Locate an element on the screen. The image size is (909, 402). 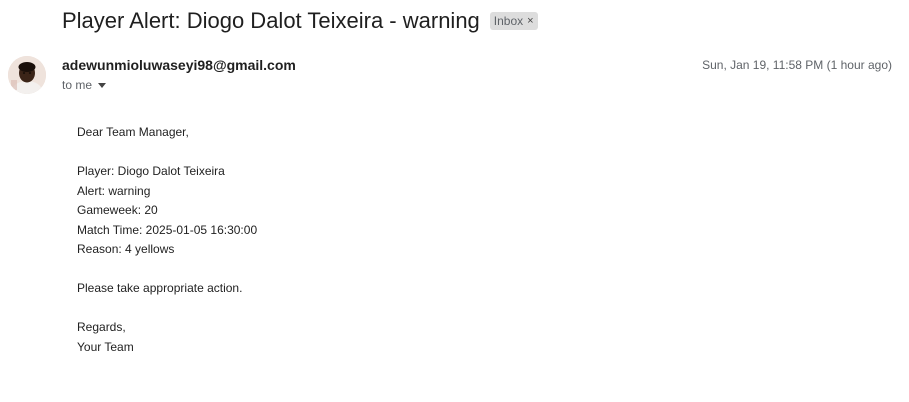
inbox-label-text: Inbox is located at coordinates (508, 21).